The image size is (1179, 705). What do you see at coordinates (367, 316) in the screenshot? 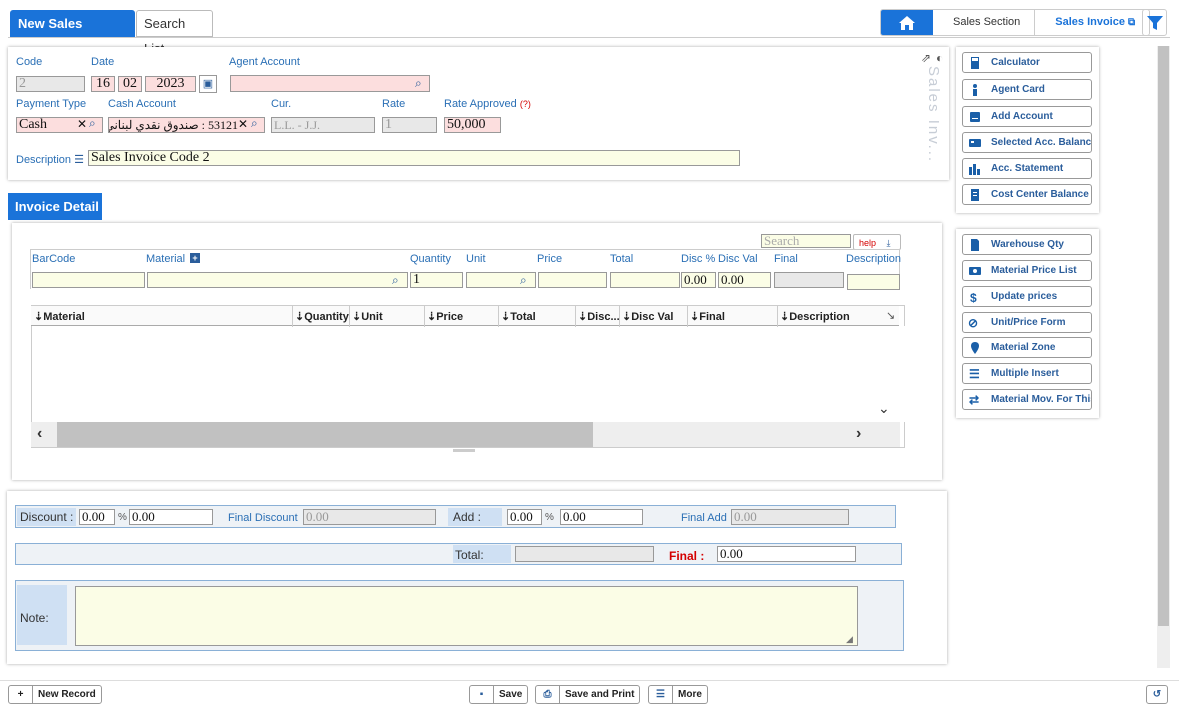
I see `column-unit: ⇣Unit` at bounding box center [367, 316].